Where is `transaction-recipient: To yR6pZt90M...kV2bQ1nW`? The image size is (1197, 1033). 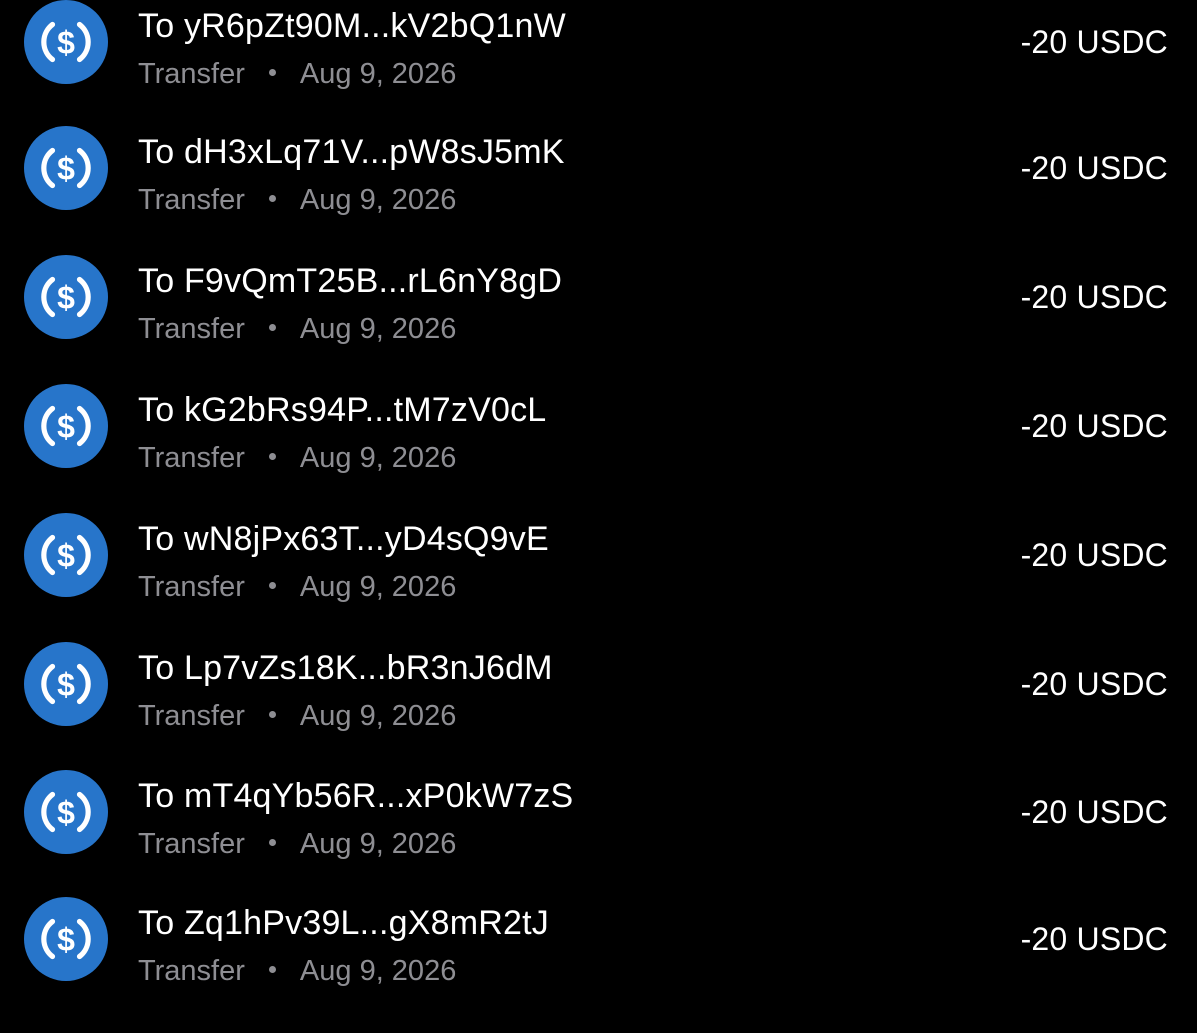 transaction-recipient: To yR6pZt90M...kV2bQ1nW is located at coordinates (352, 26).